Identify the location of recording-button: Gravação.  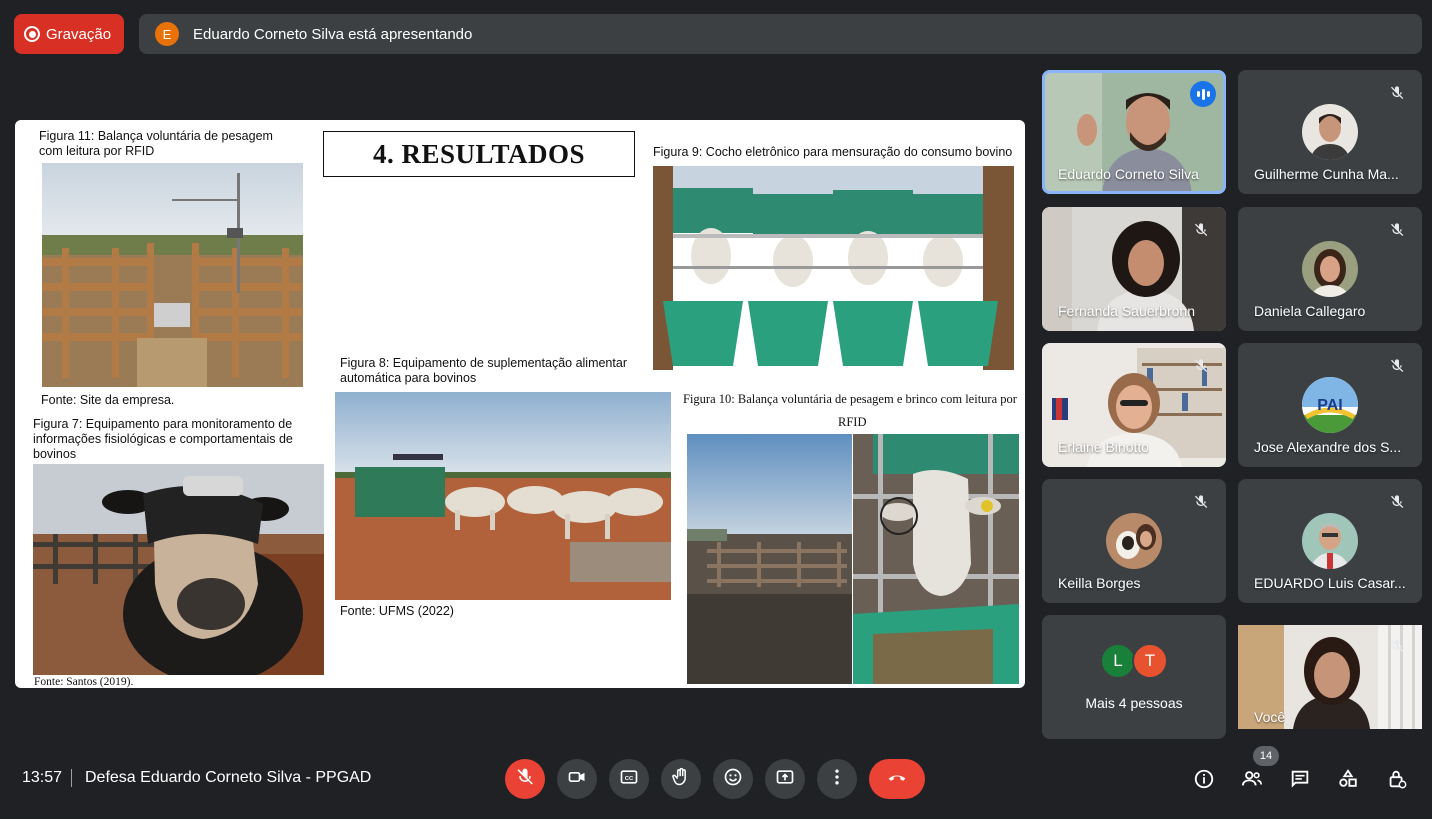
(69, 34).